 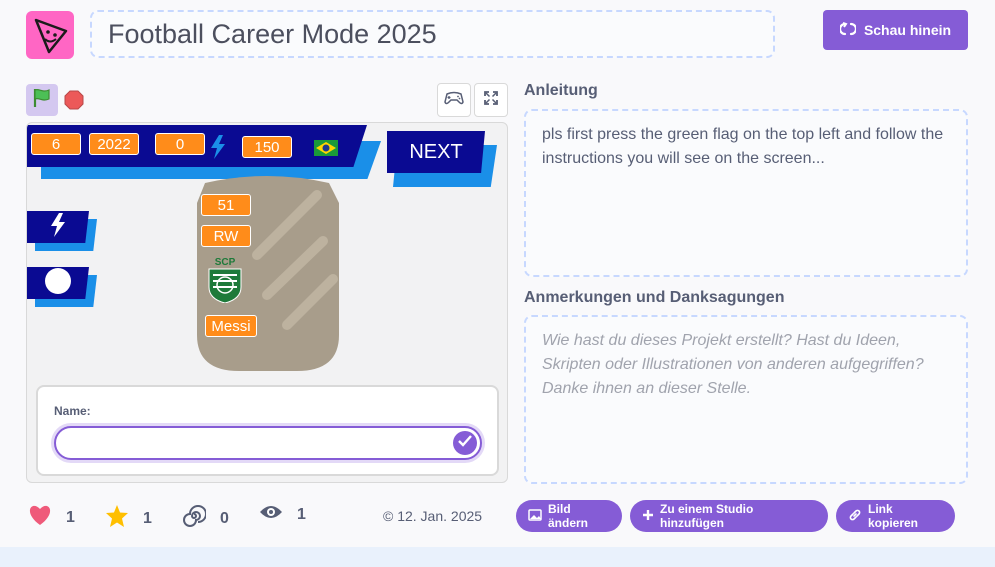 I want to click on change-image-button: Bild ändern, so click(x=569, y=516).